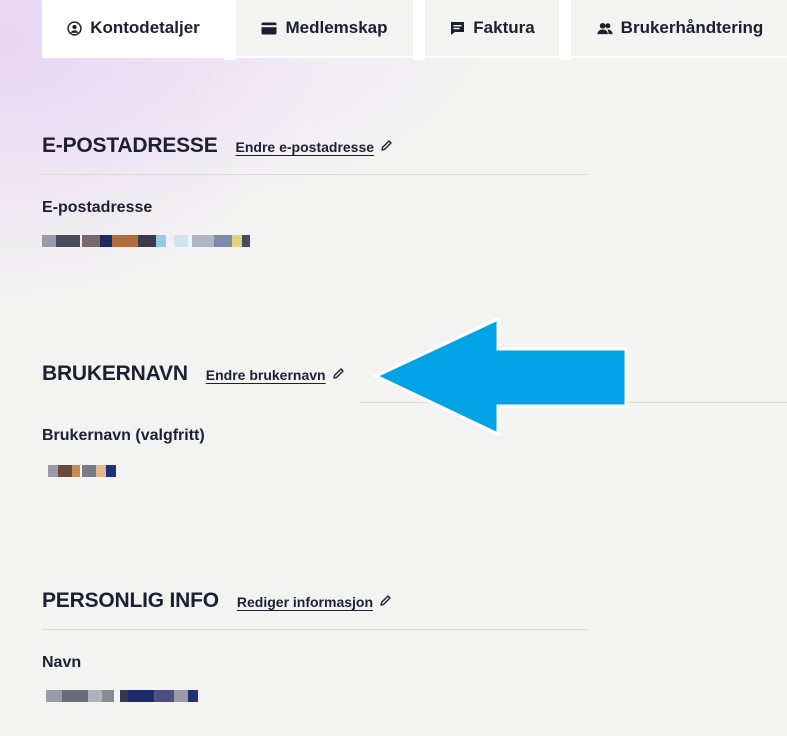  I want to click on users-icon, so click(605, 28).